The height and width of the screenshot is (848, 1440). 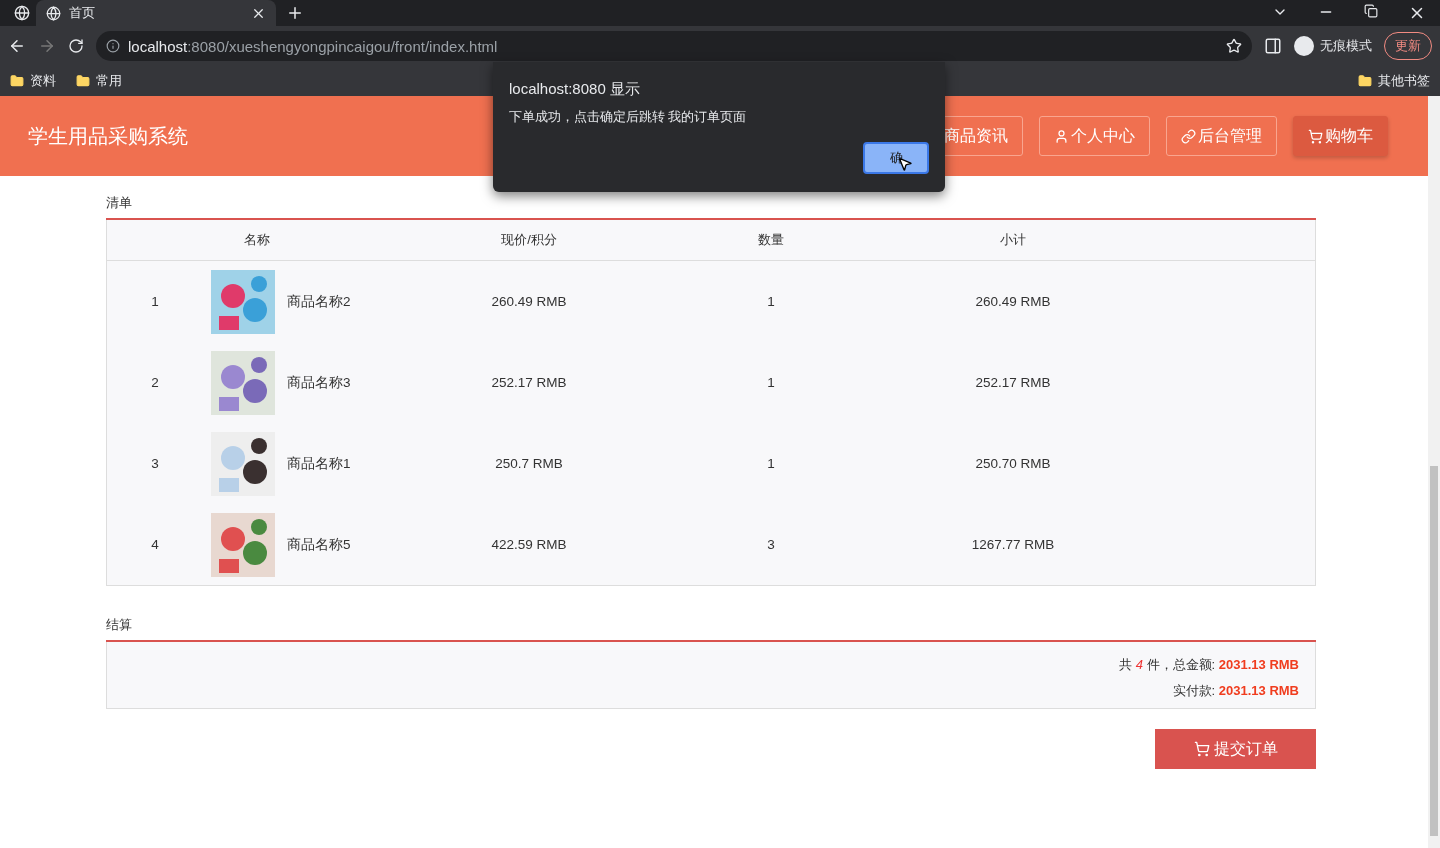 I want to click on info-icon, so click(x=113, y=46).